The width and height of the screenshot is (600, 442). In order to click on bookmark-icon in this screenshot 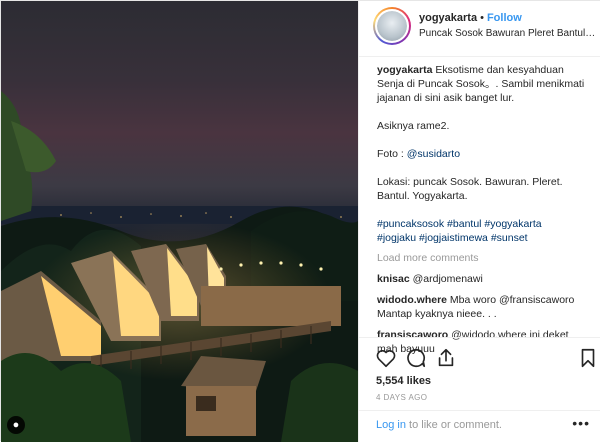, I will do `click(588, 358)`.